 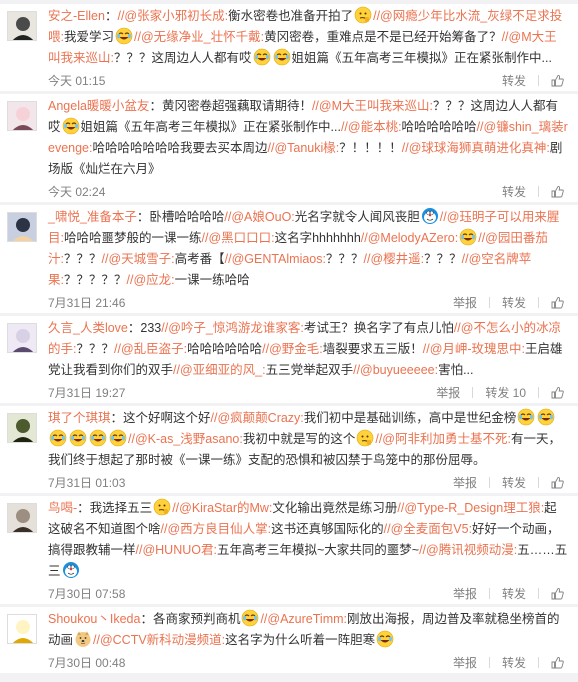 What do you see at coordinates (304, 148) in the screenshot?
I see `mention-link: //@Tanuki椽:` at bounding box center [304, 148].